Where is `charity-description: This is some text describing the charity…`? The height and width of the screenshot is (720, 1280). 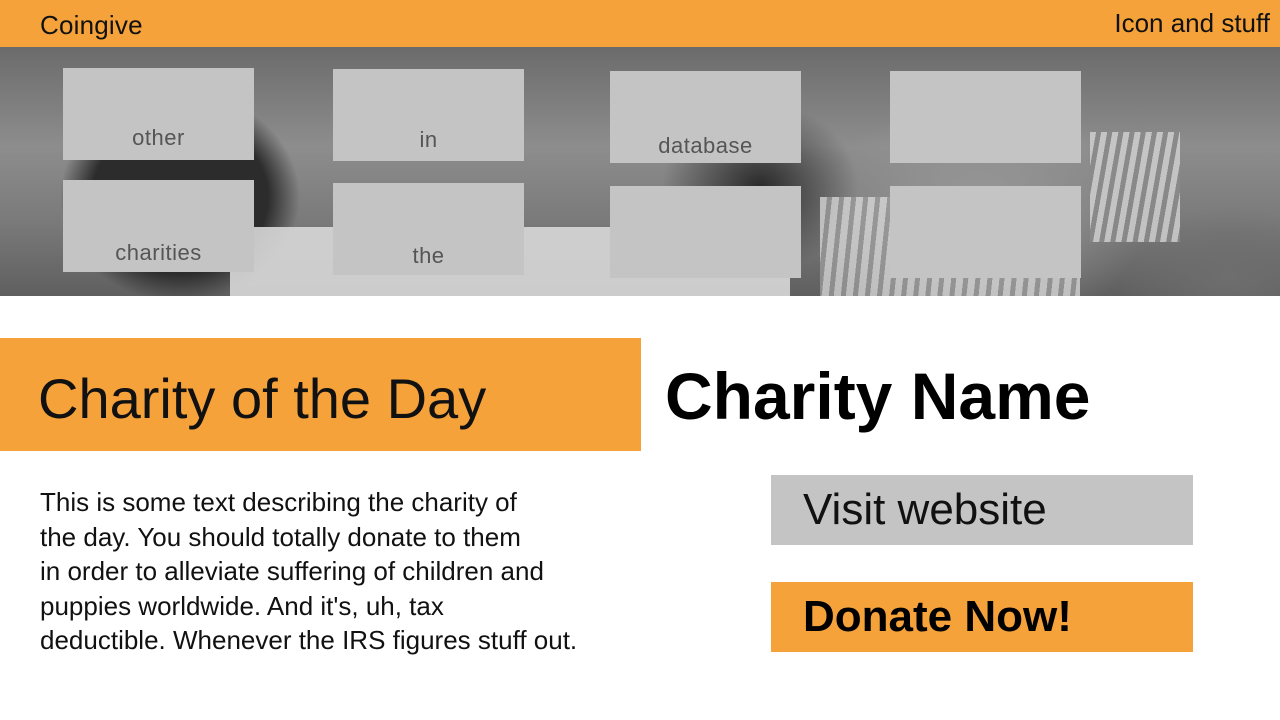
charity-description: This is some text describing the charity… is located at coordinates (370, 571).